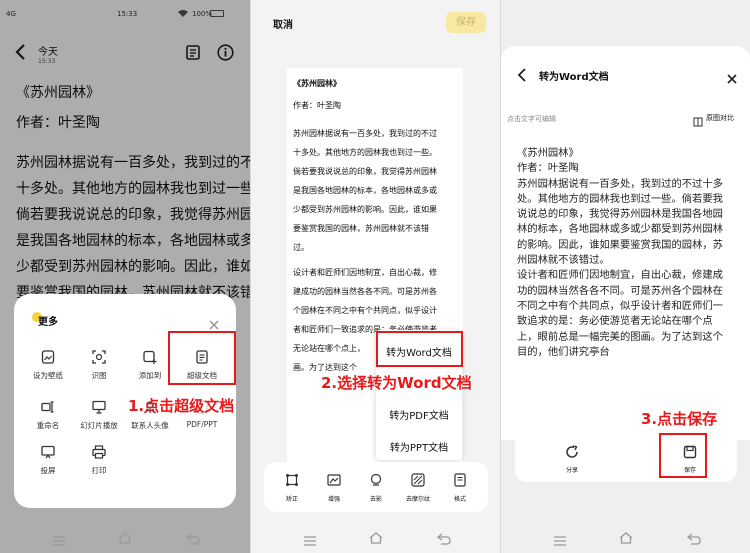  Describe the element at coordinates (698, 121) in the screenshot. I see `compare-icon` at that location.